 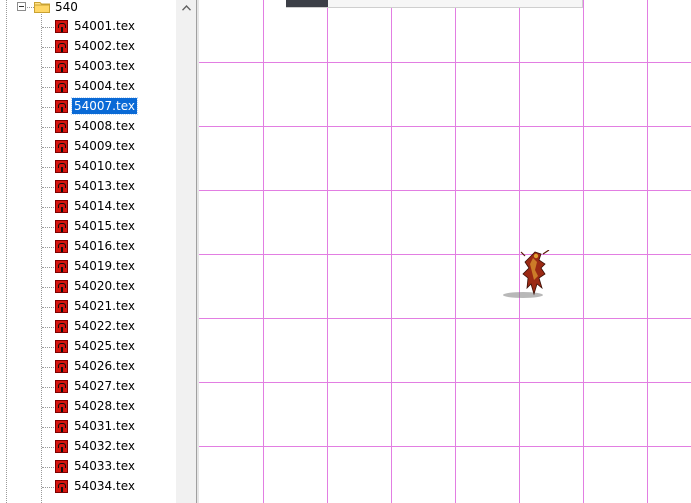 I want to click on tree-file-item: 54025.tex, so click(x=88, y=347).